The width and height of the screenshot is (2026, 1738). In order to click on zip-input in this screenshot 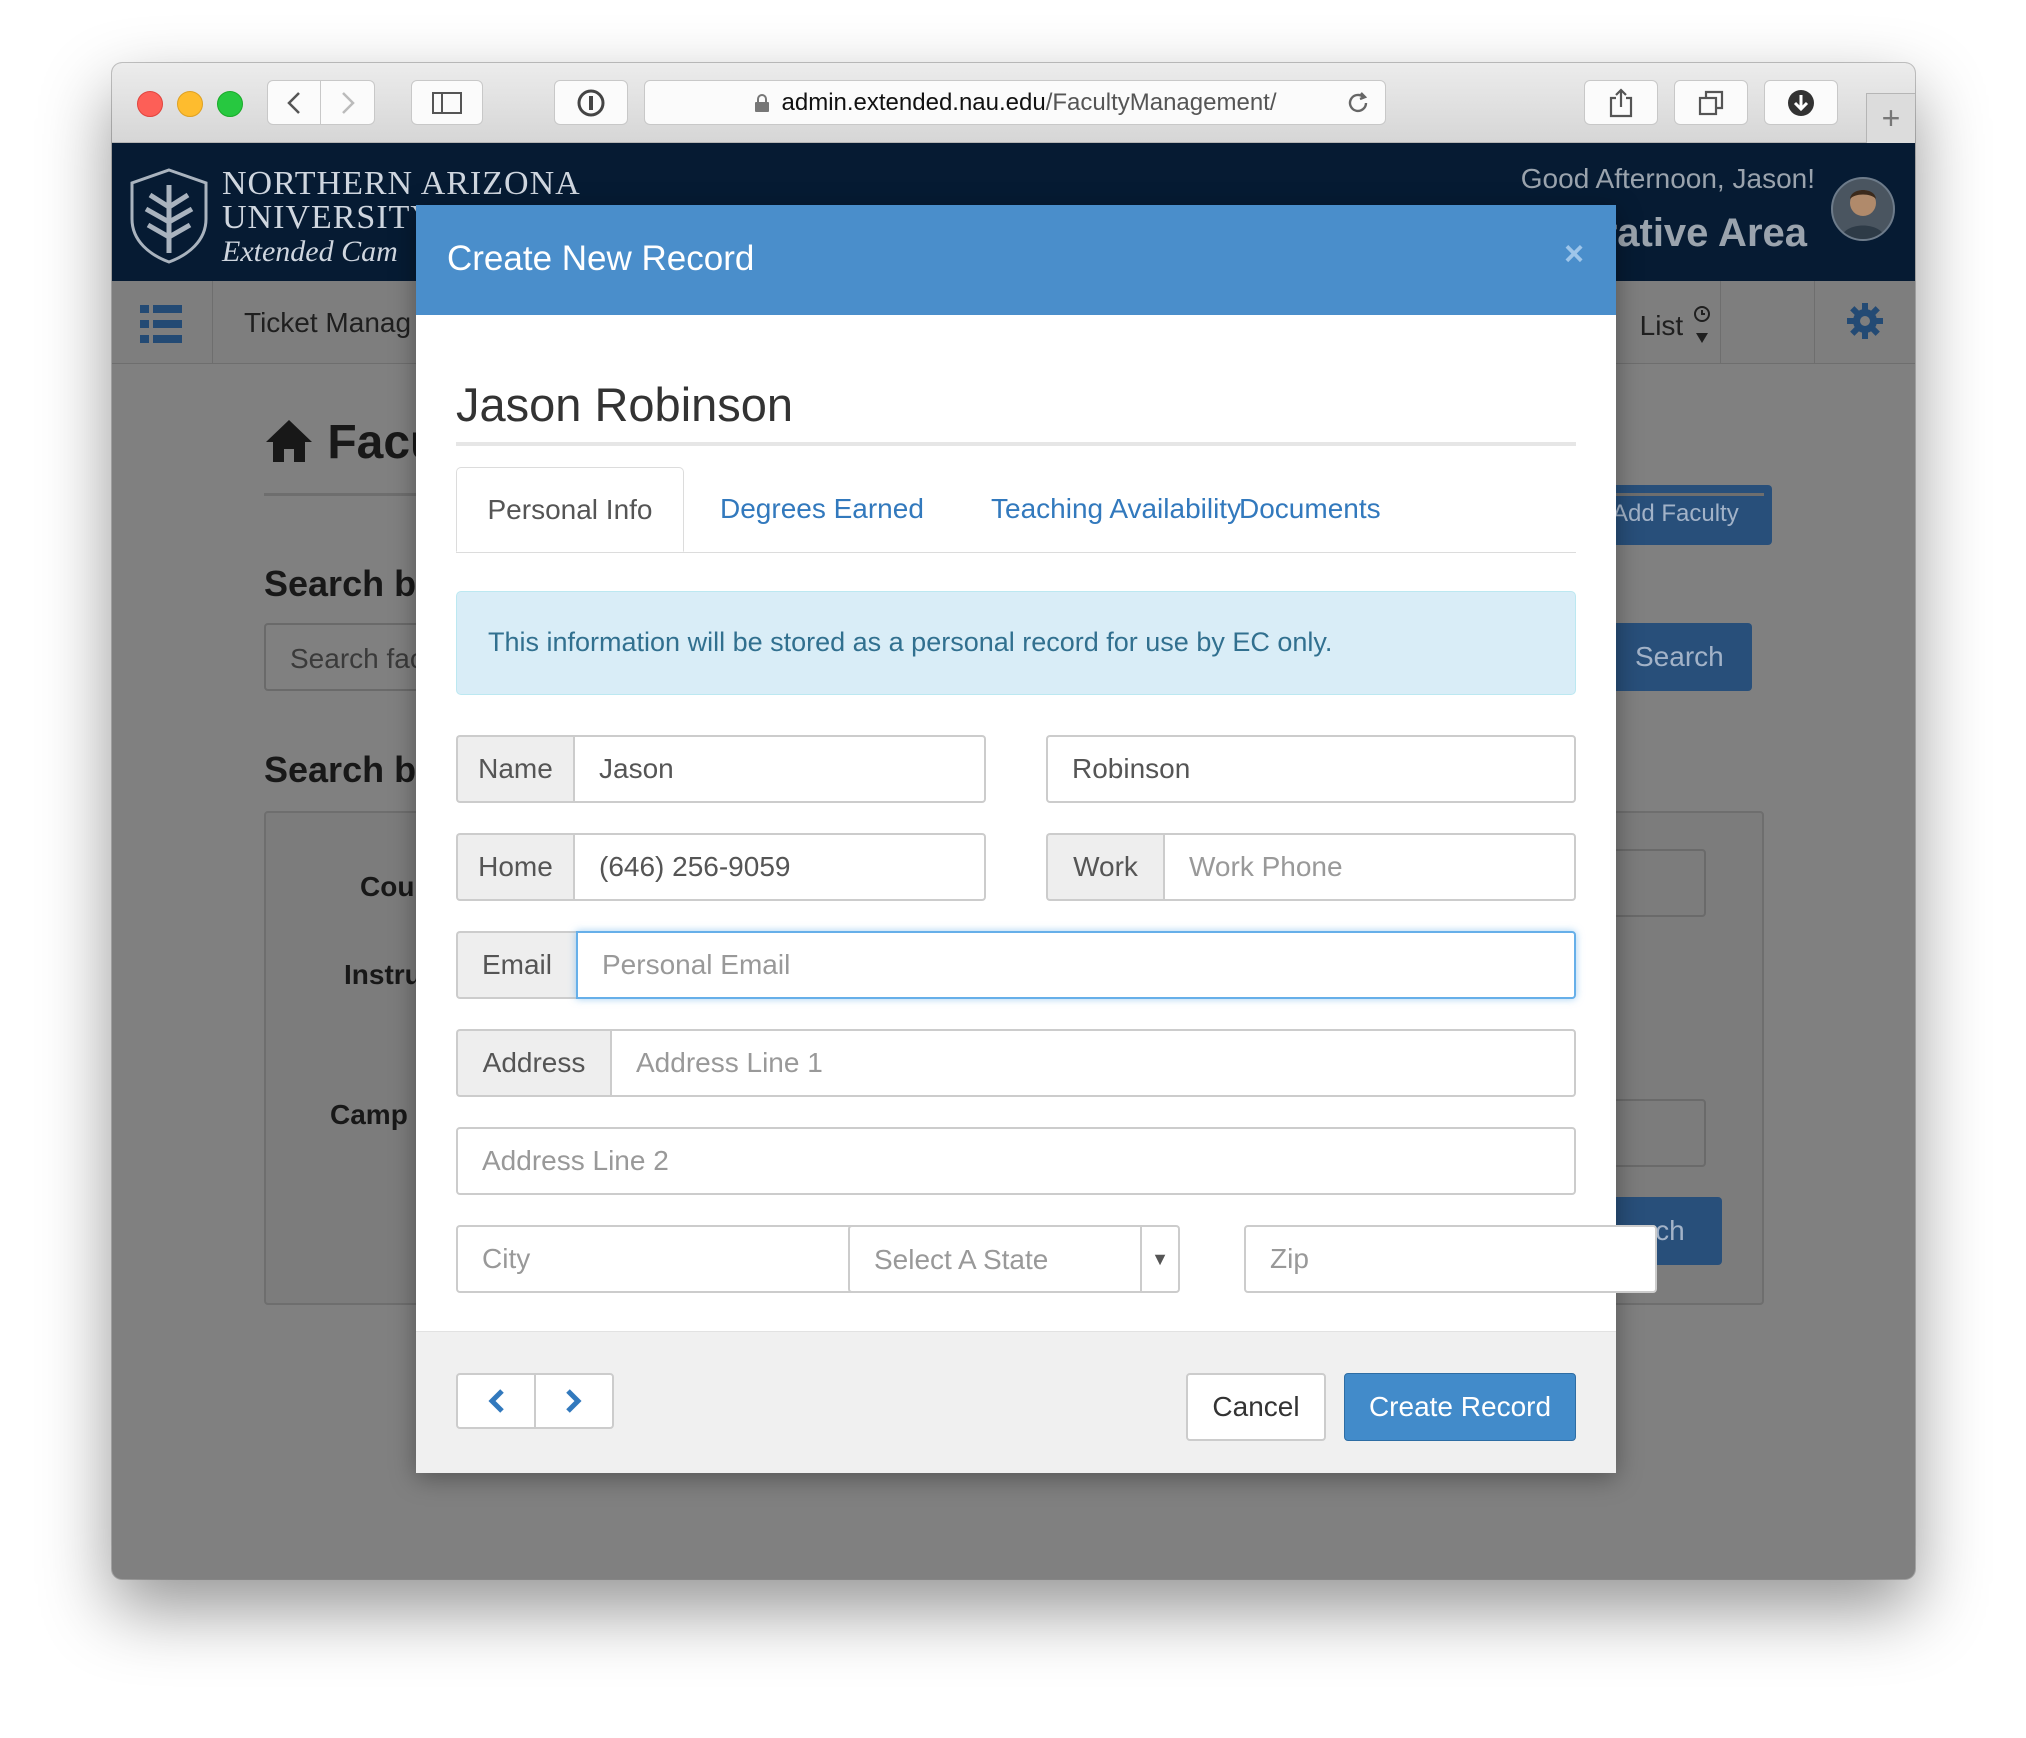, I will do `click(1450, 1259)`.